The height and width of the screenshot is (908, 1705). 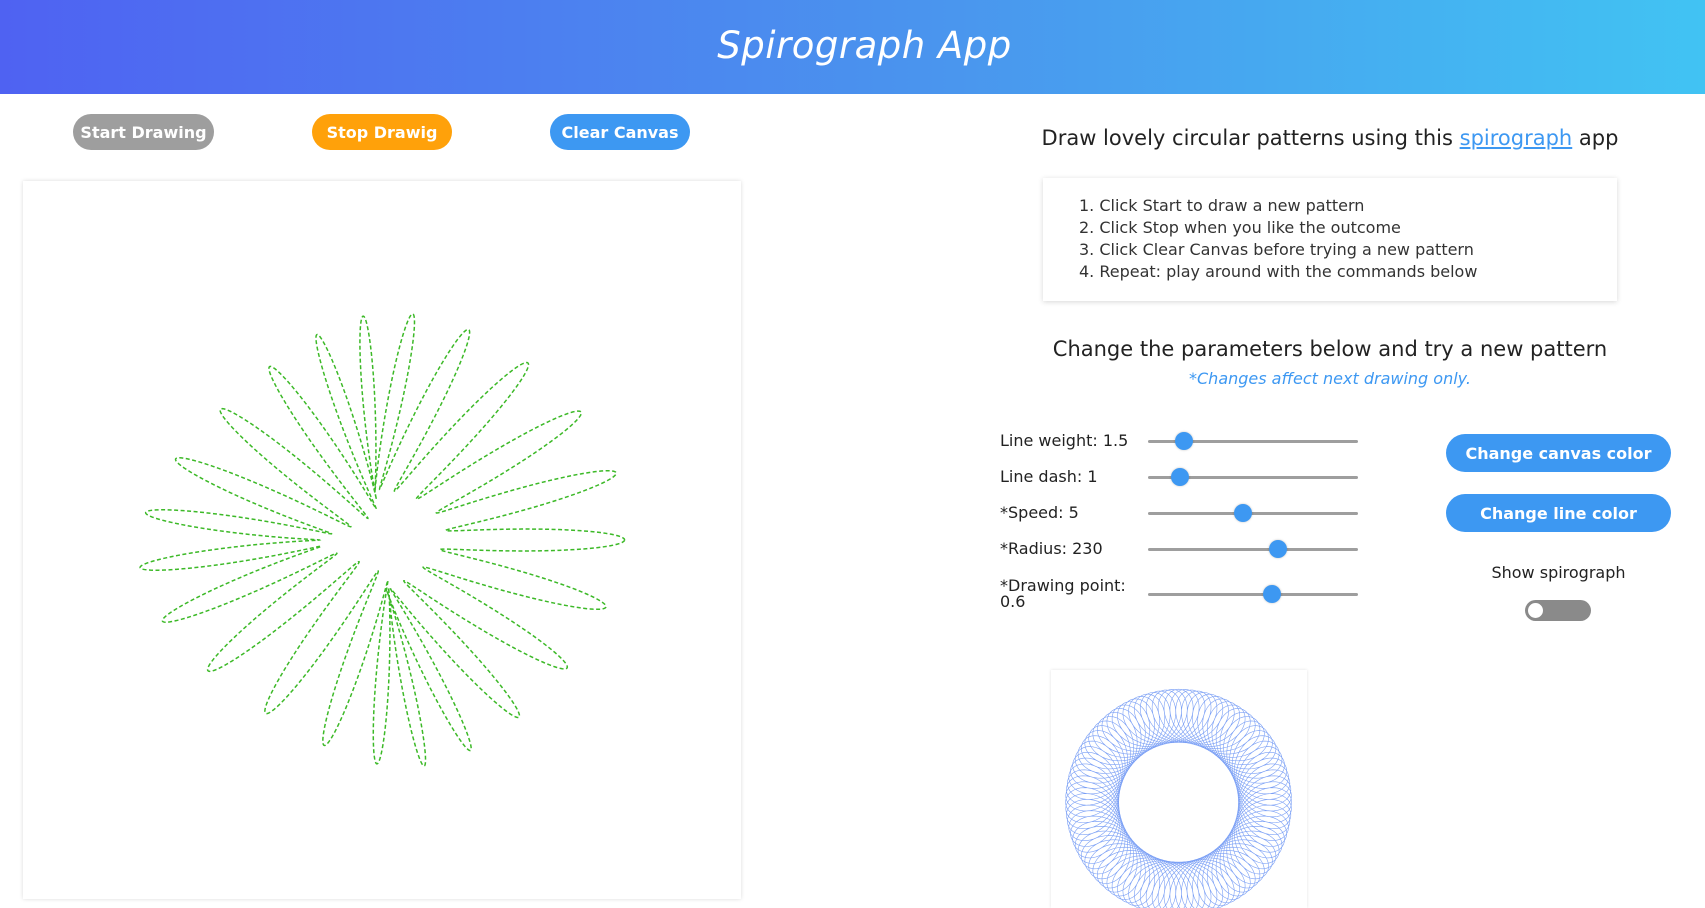 I want to click on spirograph-drawing, so click(x=382, y=540).